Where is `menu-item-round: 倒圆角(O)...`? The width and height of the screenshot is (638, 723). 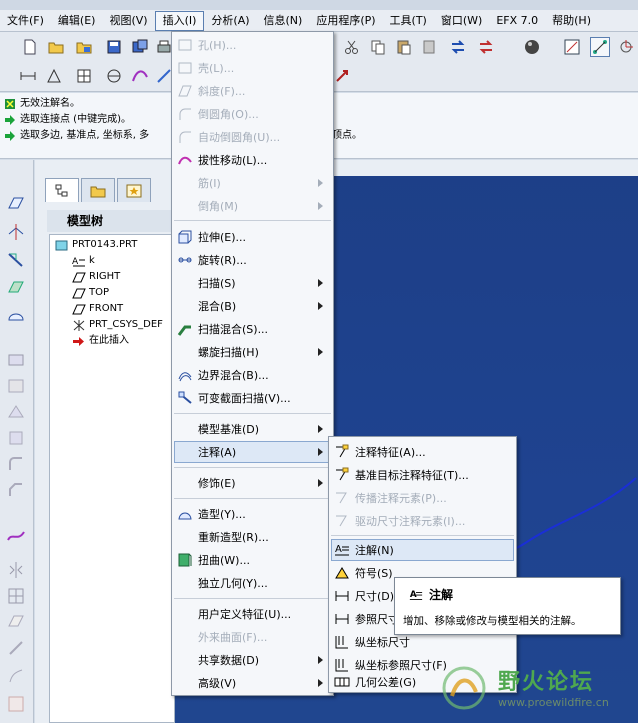
menu-item-round: 倒圆角(O)... is located at coordinates (216, 114).